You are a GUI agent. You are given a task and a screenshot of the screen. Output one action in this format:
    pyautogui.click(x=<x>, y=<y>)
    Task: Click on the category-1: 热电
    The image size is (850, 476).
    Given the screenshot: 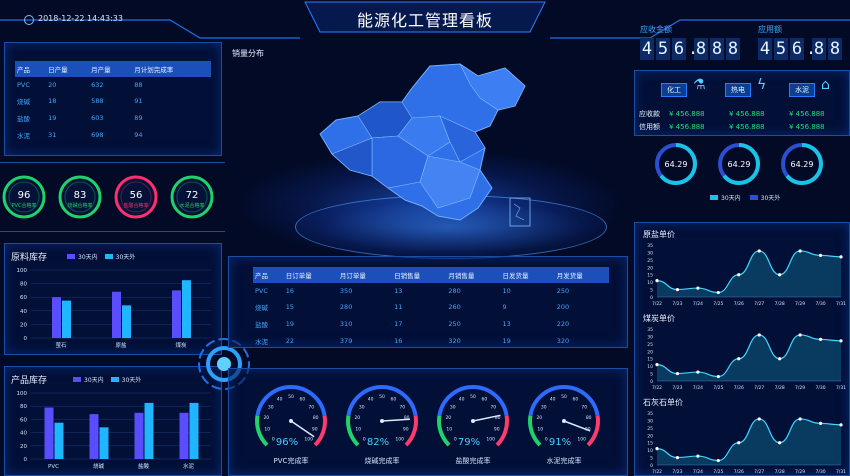 What is the action you would take?
    pyautogui.click(x=738, y=90)
    